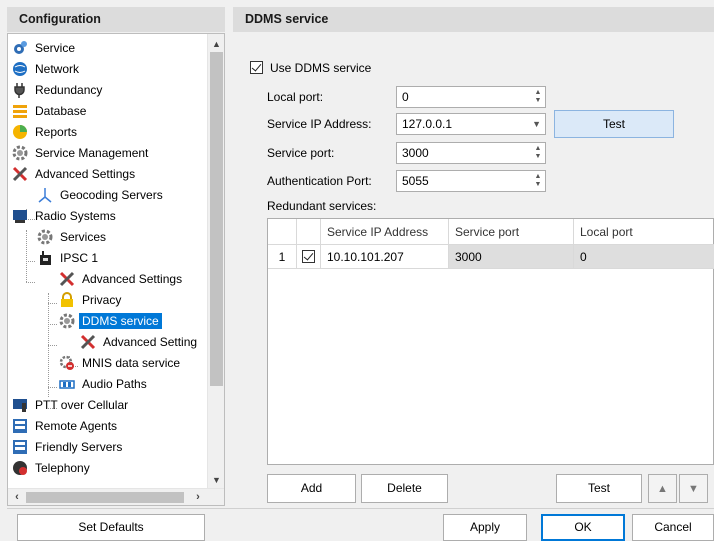  What do you see at coordinates (471, 124) in the screenshot?
I see `service-ip-combobox: 127.0.0.1 ▼` at bounding box center [471, 124].